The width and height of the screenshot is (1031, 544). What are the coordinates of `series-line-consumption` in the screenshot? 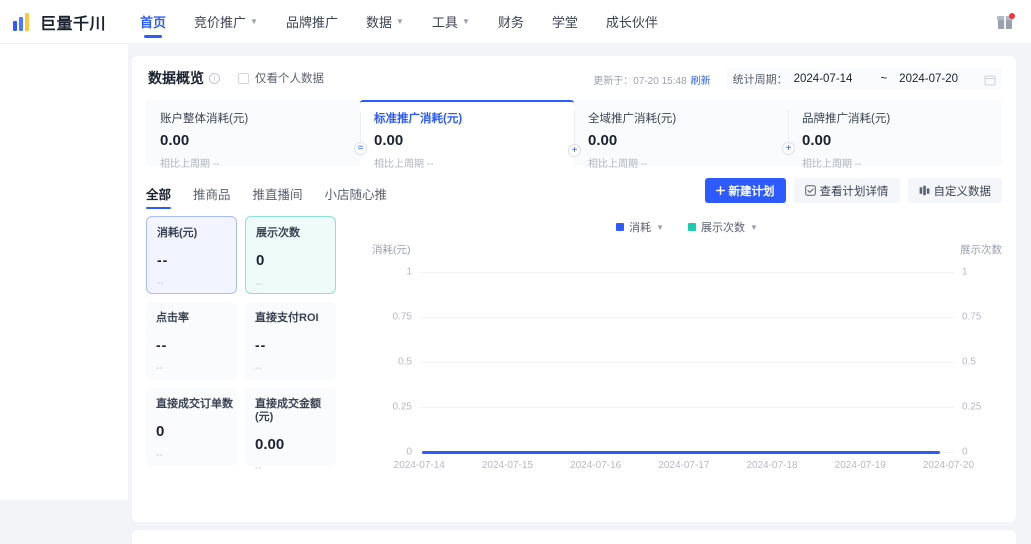 It's located at (681, 452).